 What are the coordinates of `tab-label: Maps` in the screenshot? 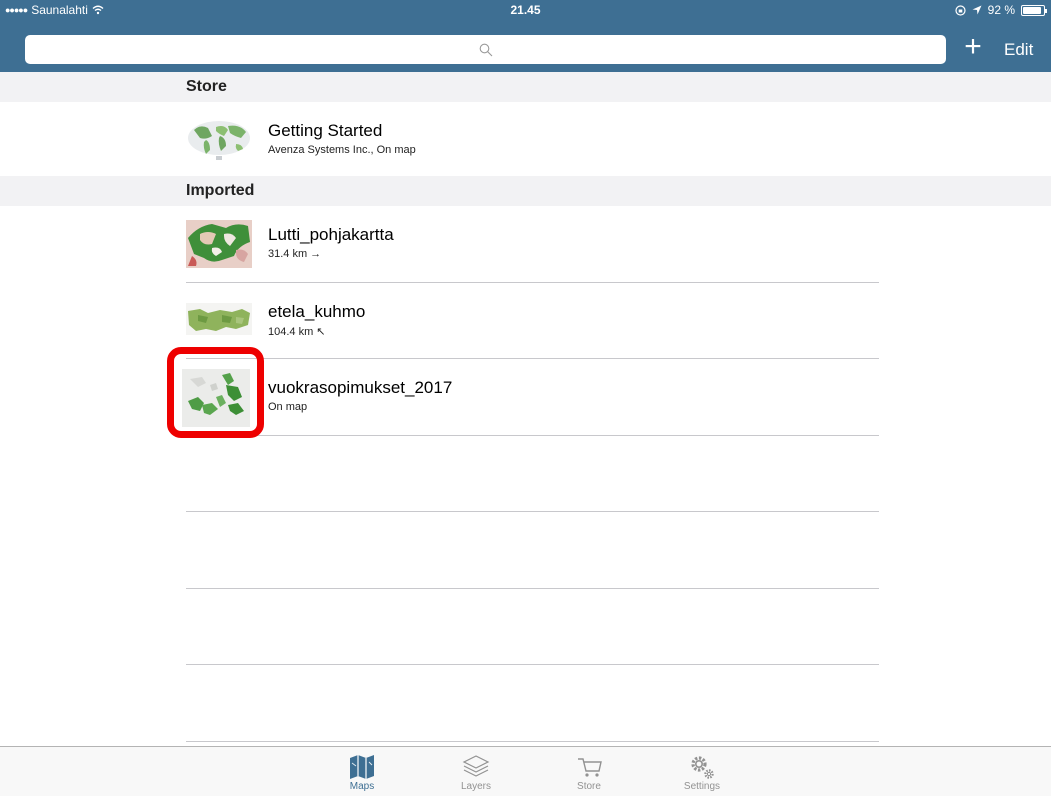 It's located at (362, 786).